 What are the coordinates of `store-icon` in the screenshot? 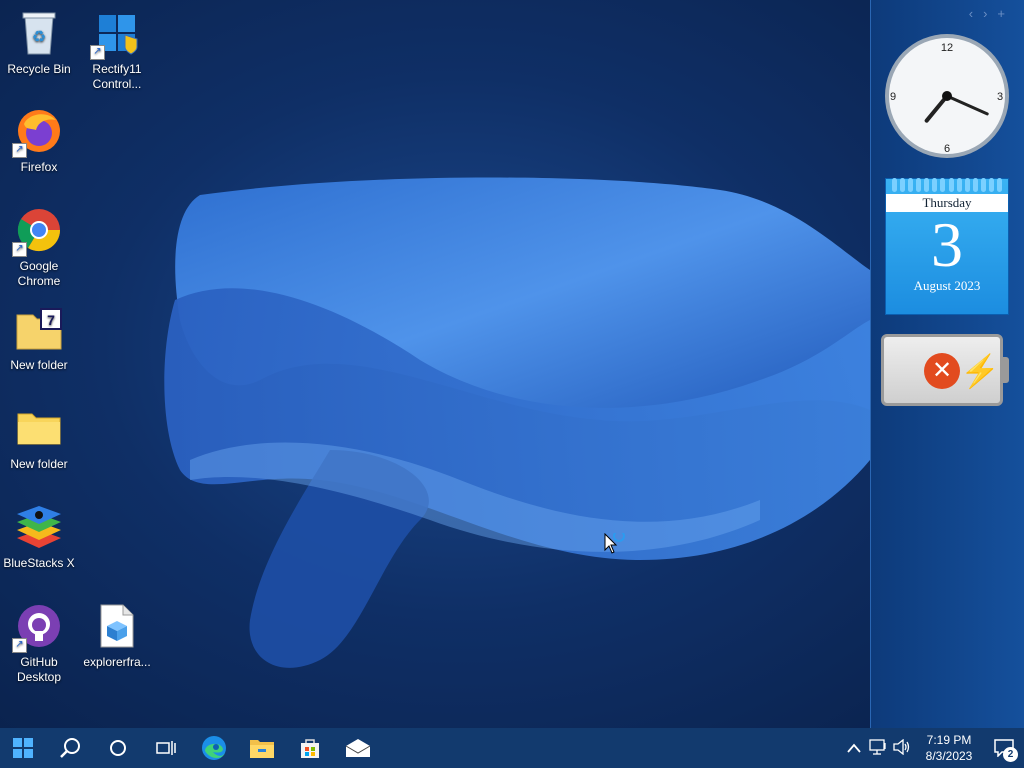 It's located at (310, 748).